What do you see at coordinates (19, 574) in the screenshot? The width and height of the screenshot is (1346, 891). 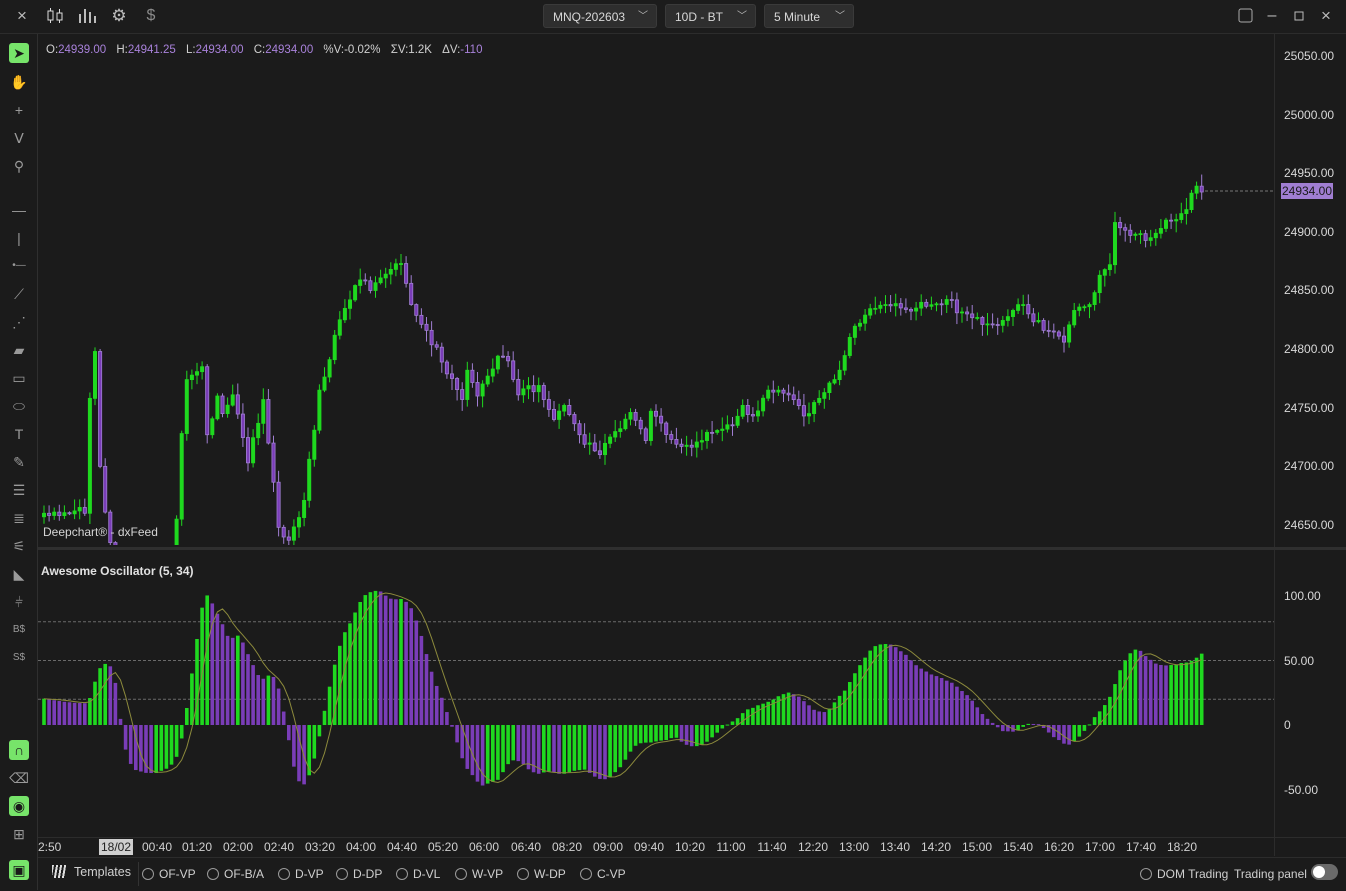 I see `volume-profile-icon: ◣` at bounding box center [19, 574].